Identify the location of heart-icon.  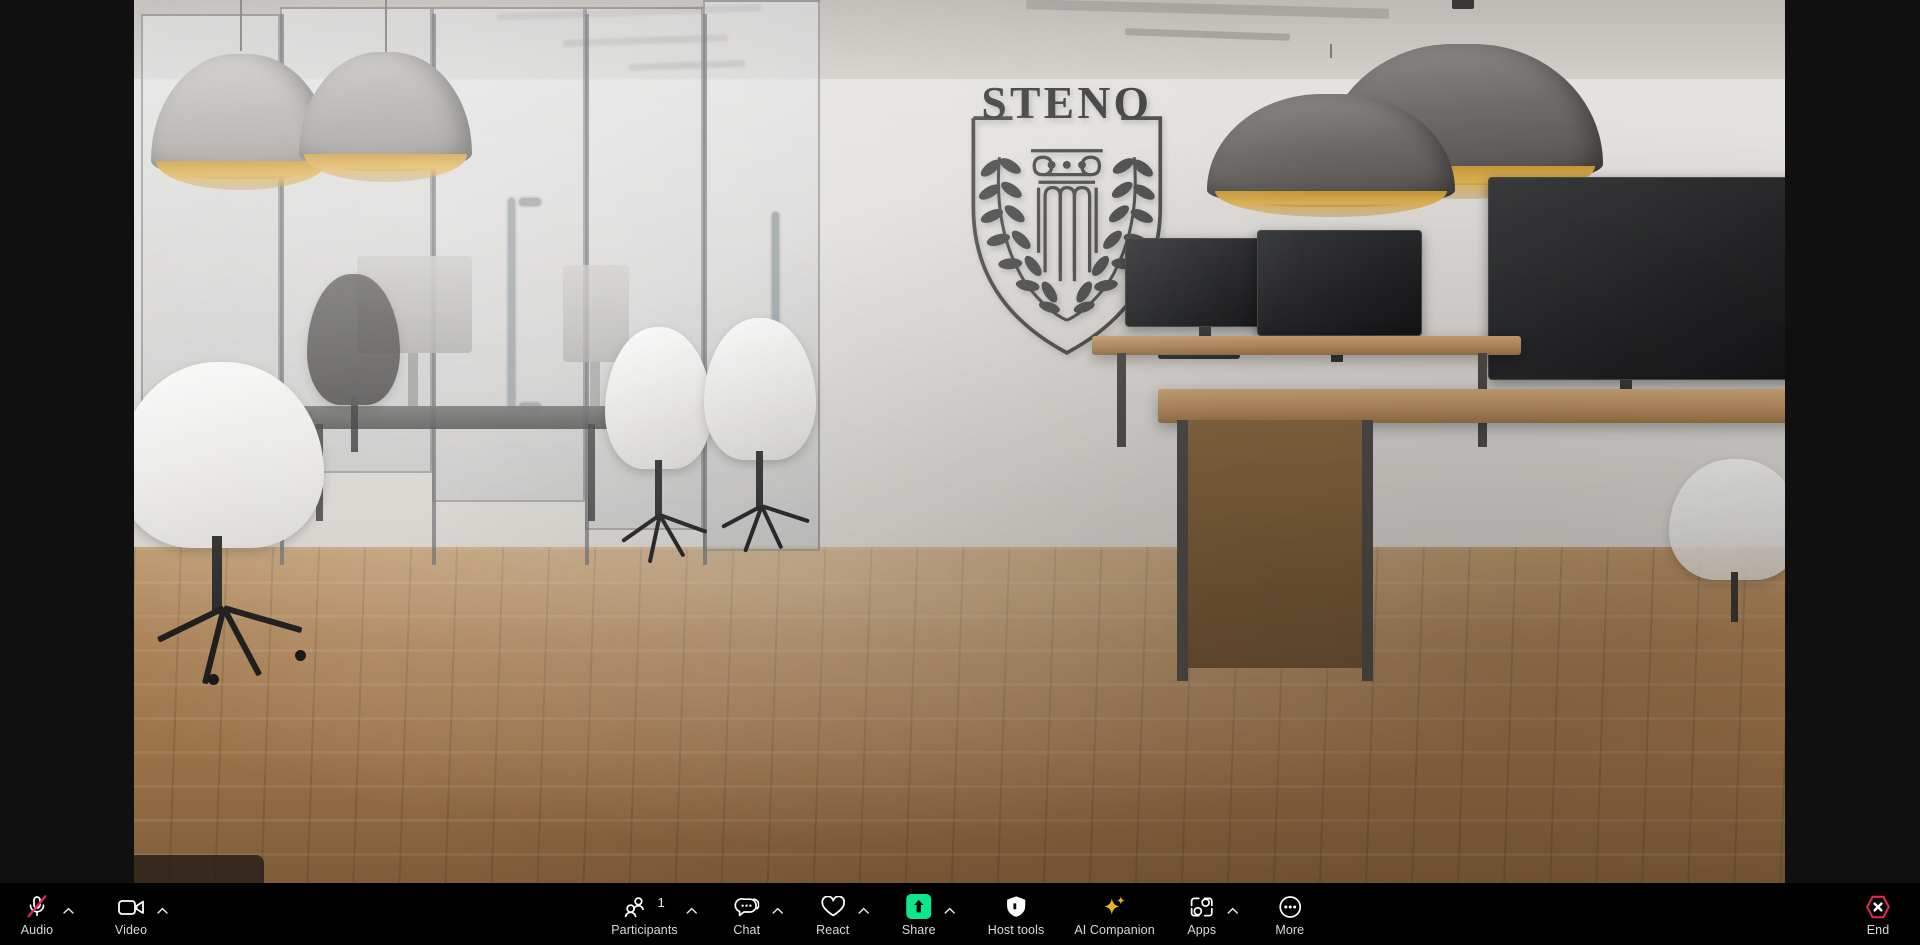
(833, 907).